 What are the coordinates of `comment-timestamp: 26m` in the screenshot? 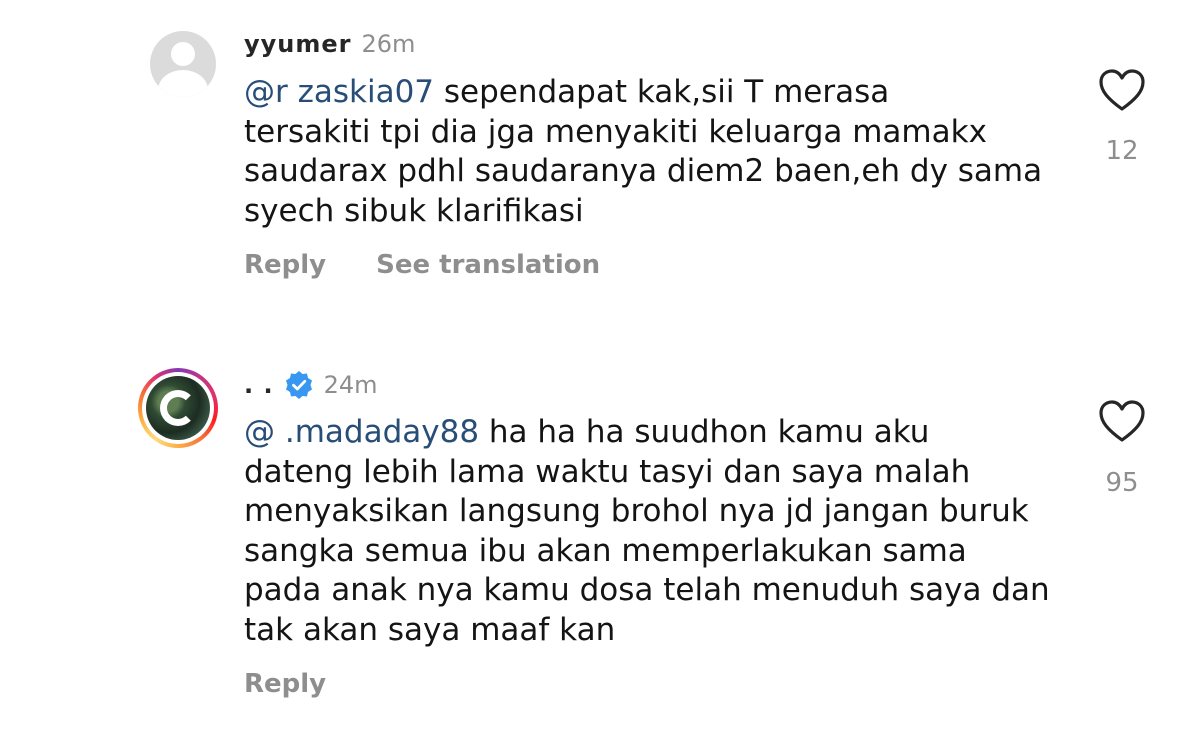 It's located at (388, 44).